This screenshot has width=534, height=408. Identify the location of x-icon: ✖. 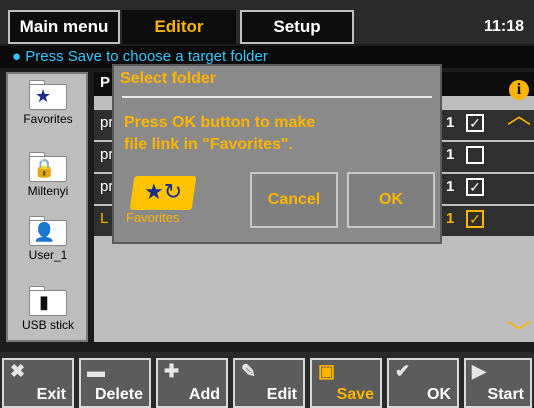
(18, 371).